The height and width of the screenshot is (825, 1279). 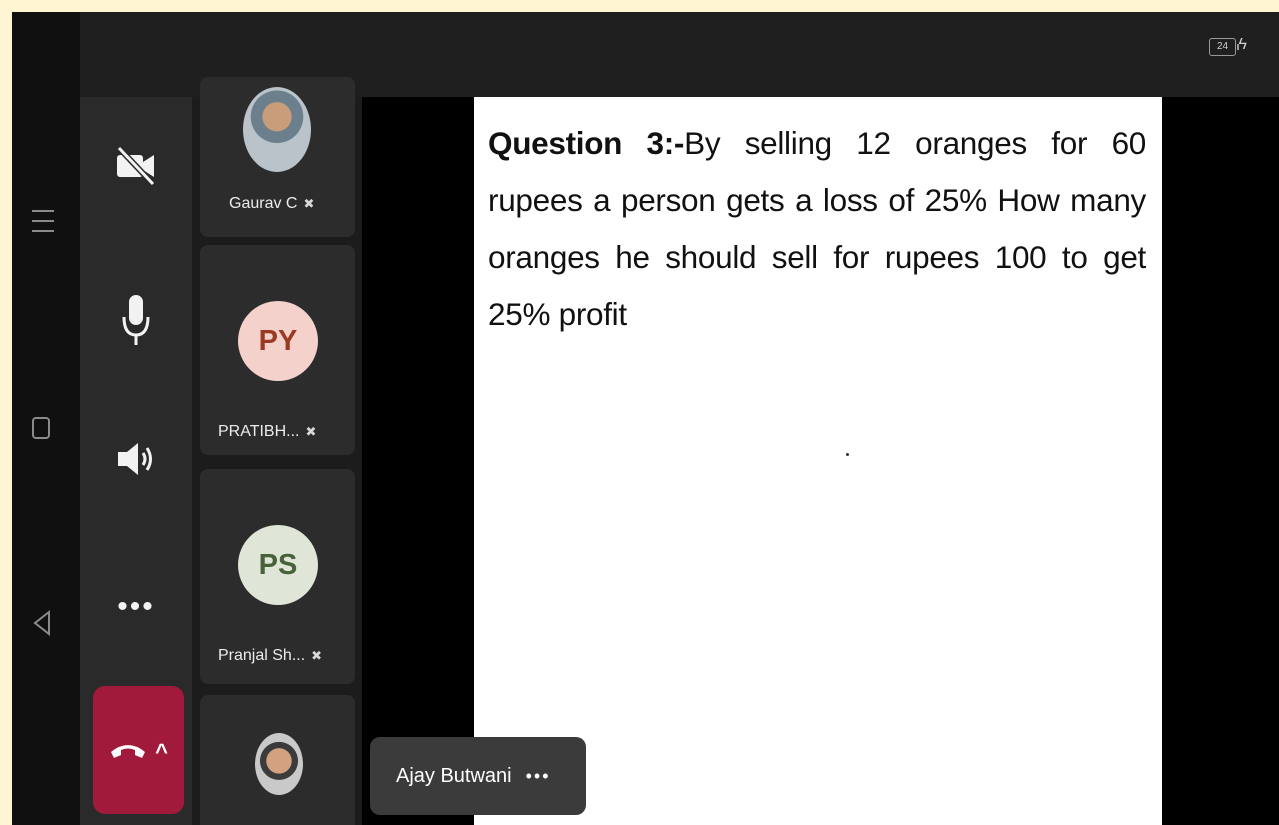 What do you see at coordinates (161, 752) in the screenshot?
I see `expand-controls-icon: ^` at bounding box center [161, 752].